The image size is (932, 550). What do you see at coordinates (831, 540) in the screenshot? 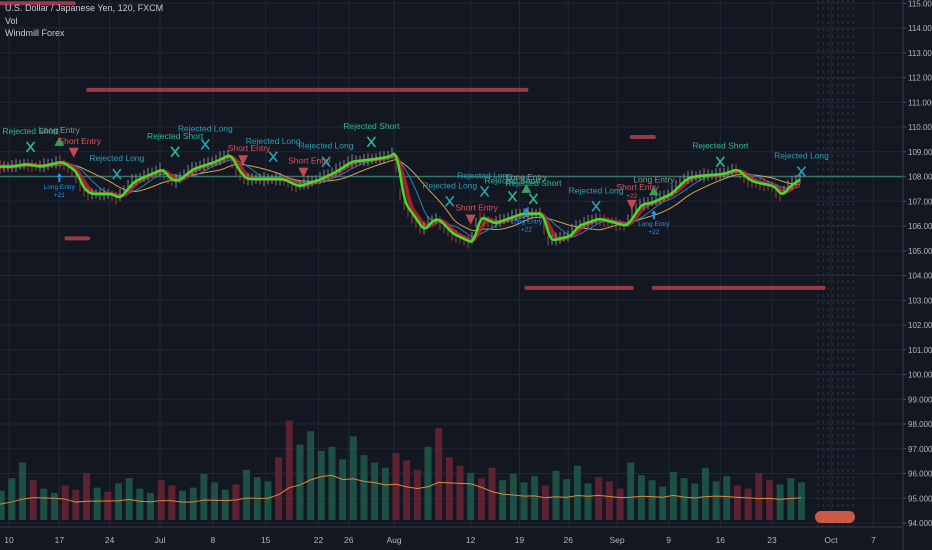
I see `time-tick-label: Oct` at bounding box center [831, 540].